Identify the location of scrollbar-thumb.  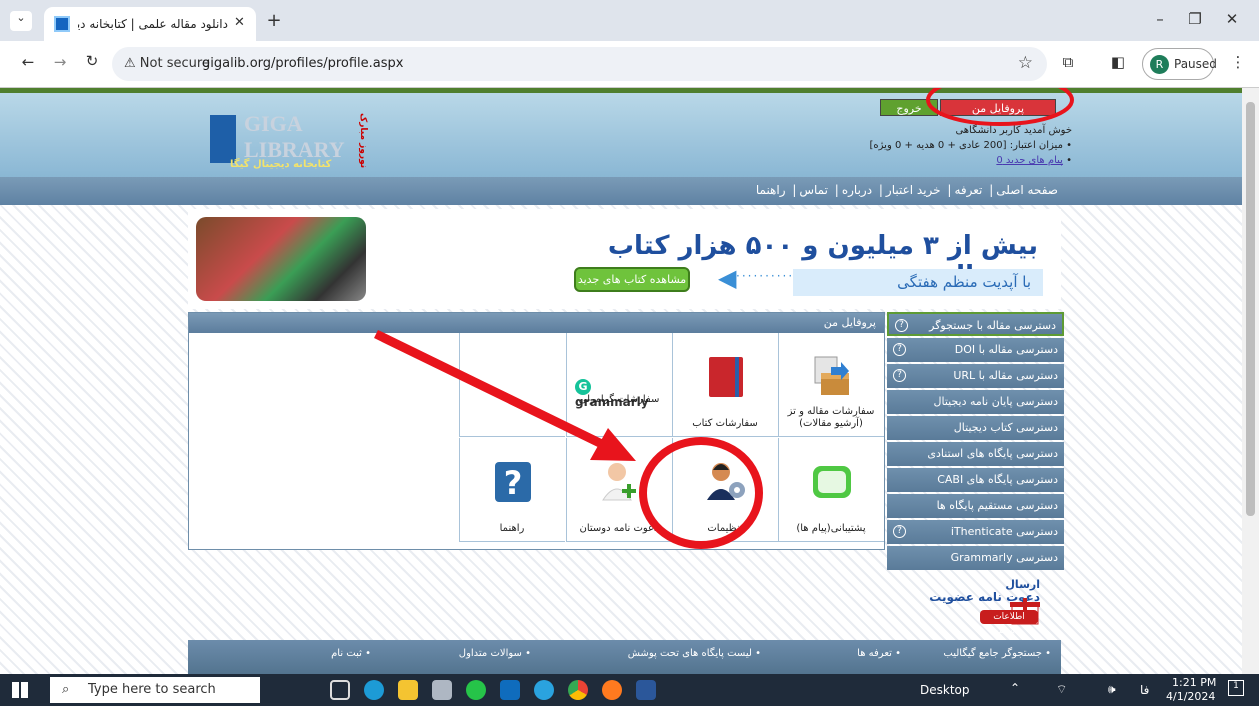
(1250, 309).